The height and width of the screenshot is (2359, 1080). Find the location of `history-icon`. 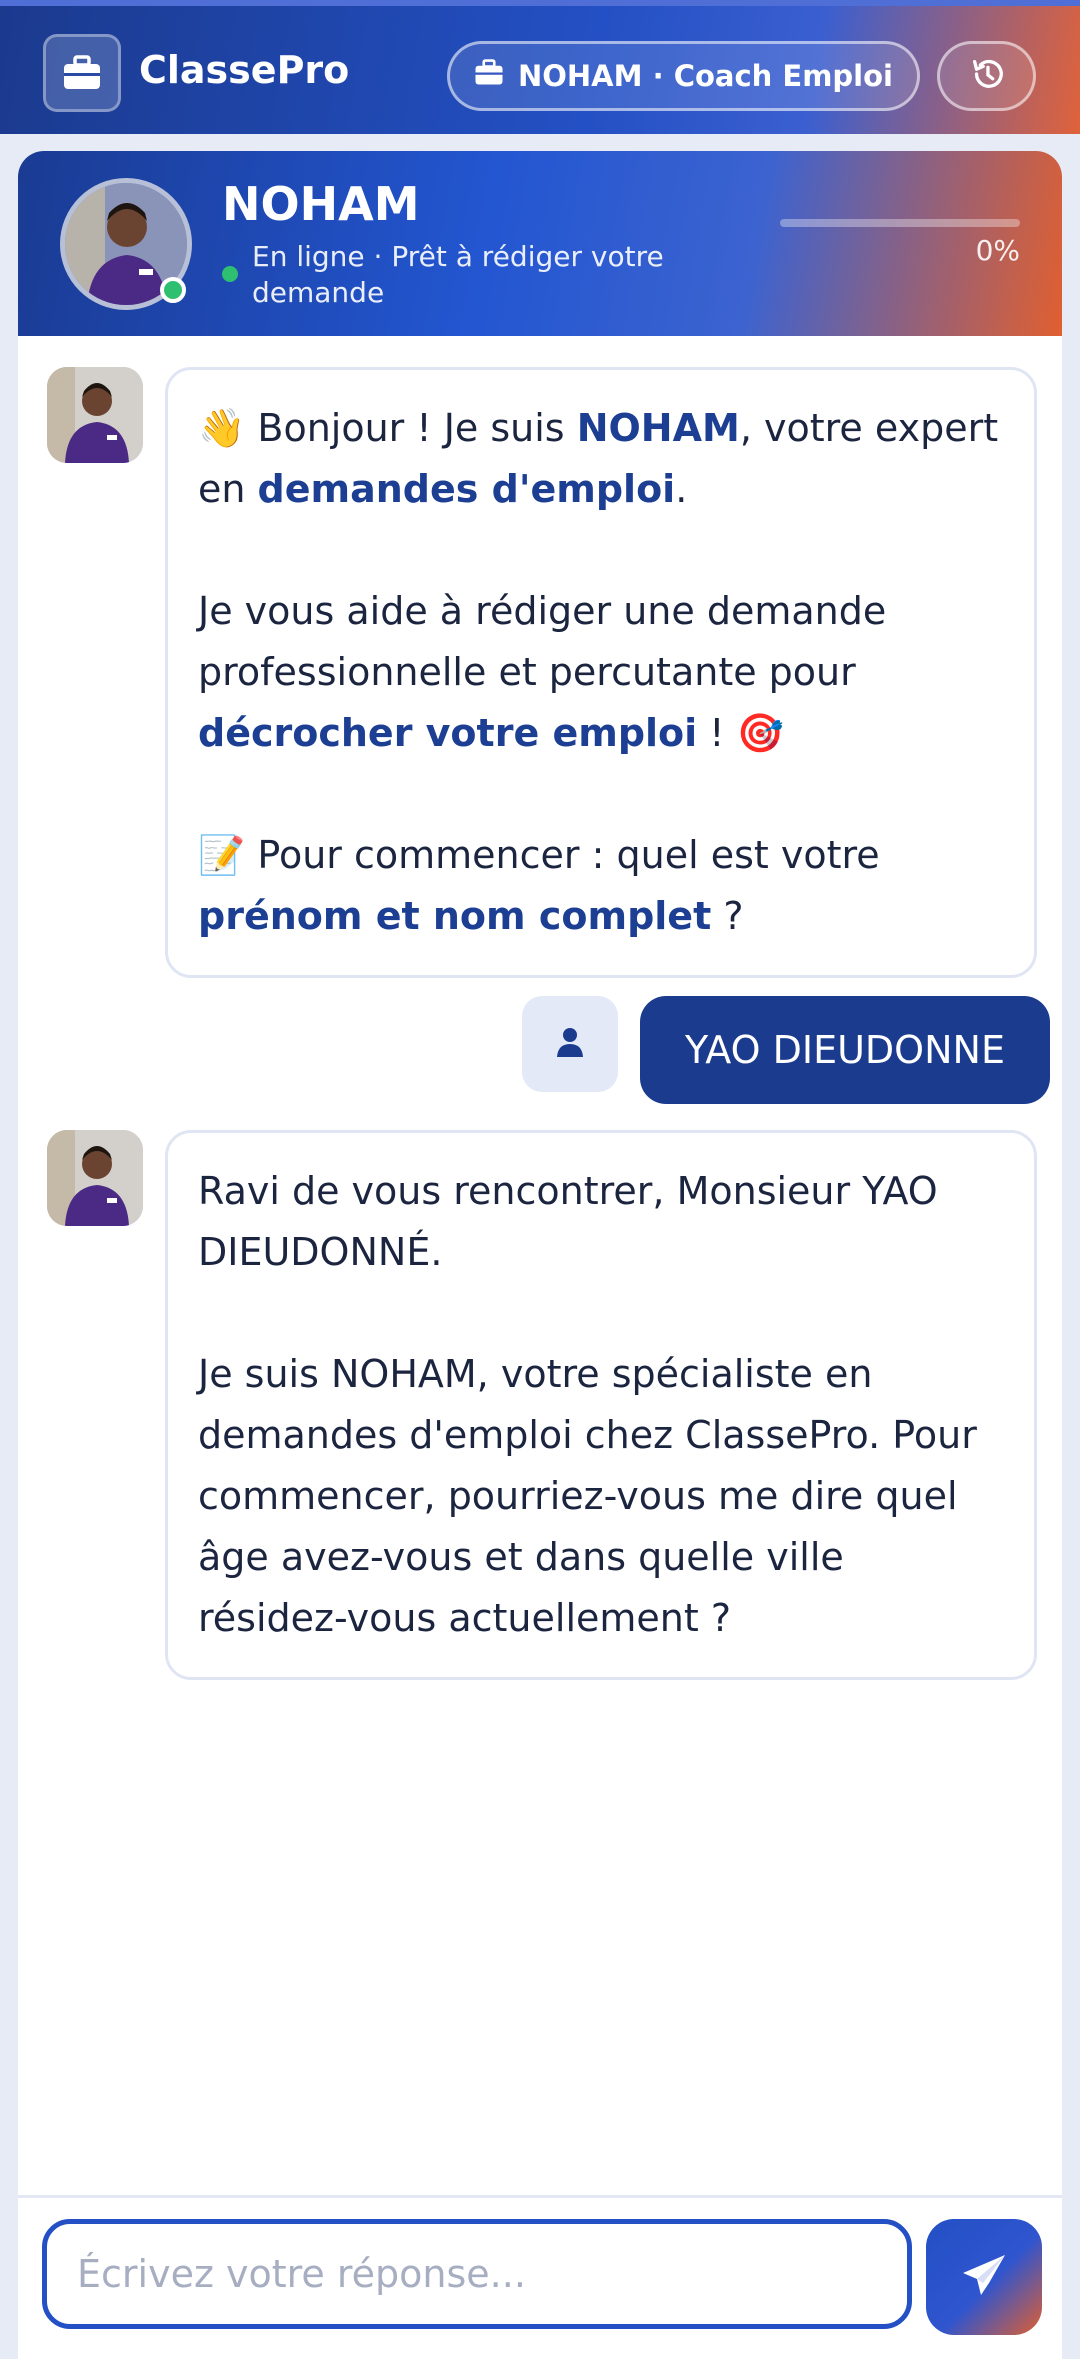

history-icon is located at coordinates (987, 76).